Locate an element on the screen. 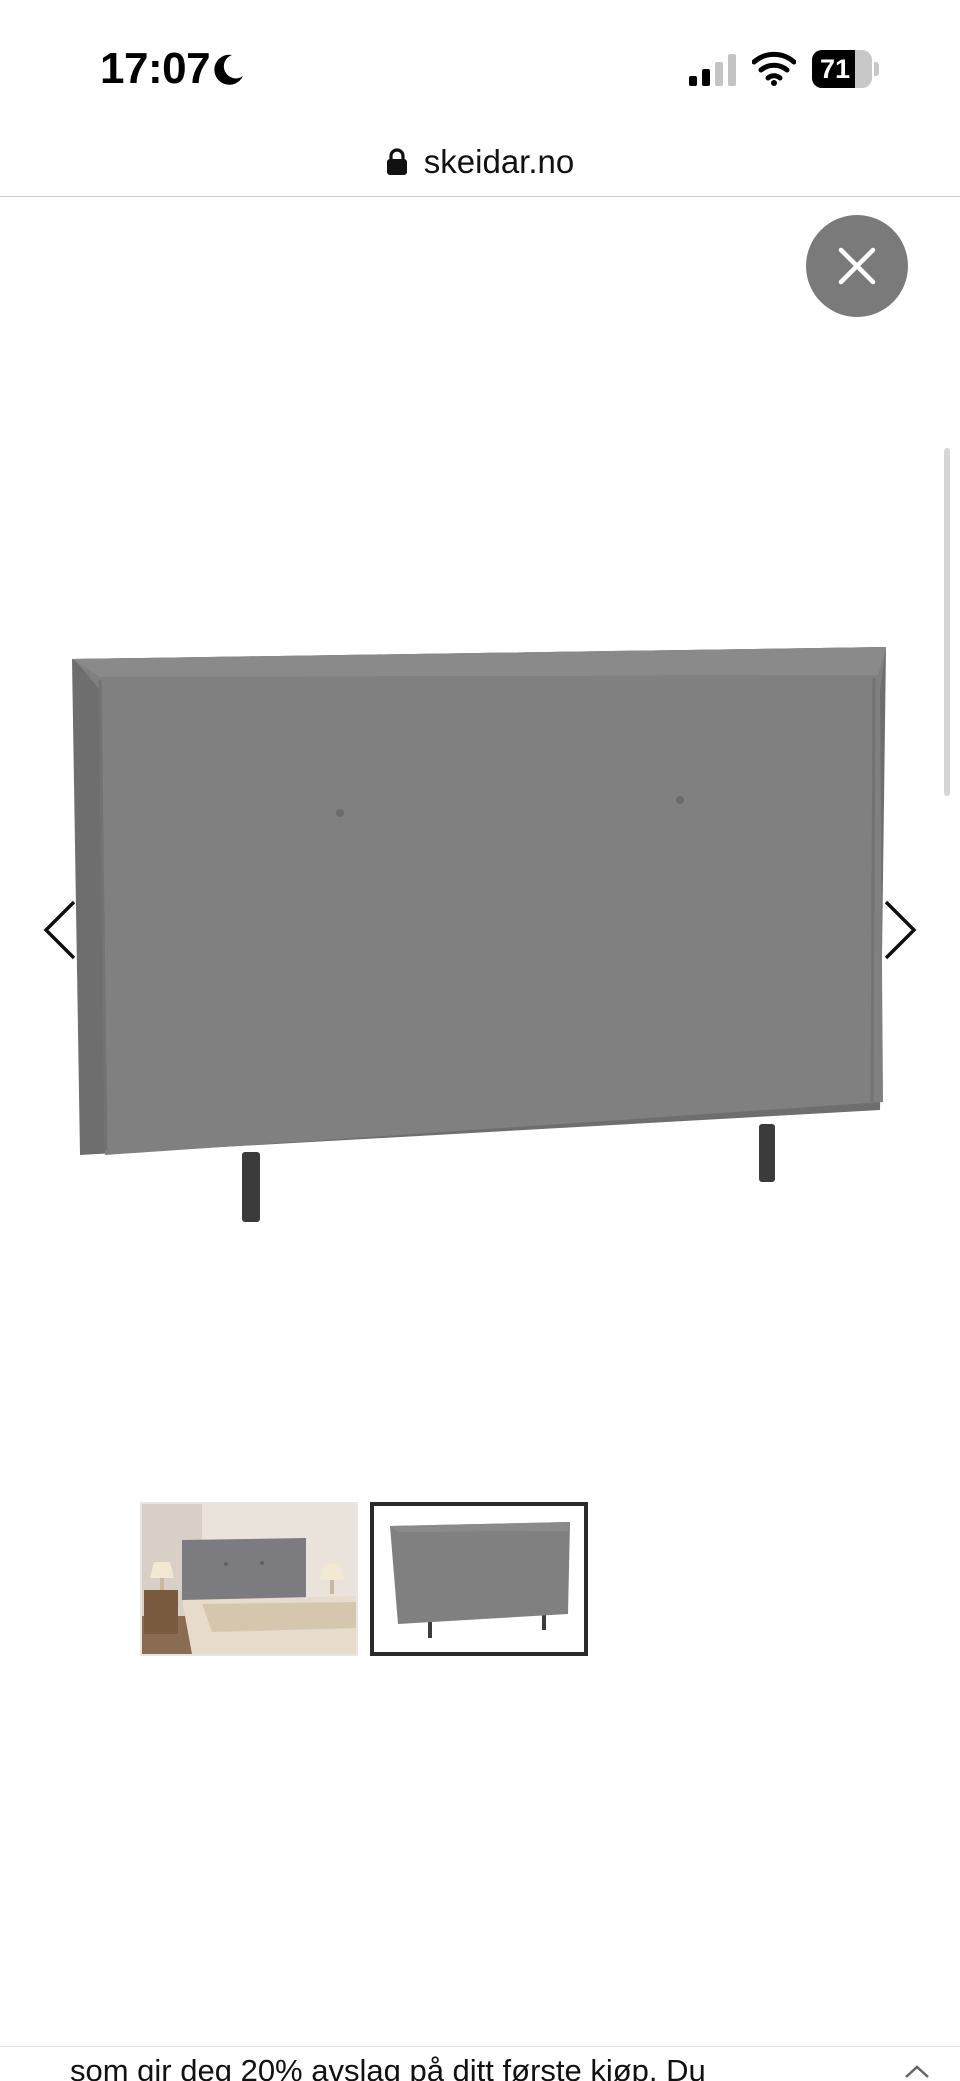  chevron-left-icon is located at coordinates (60, 925).